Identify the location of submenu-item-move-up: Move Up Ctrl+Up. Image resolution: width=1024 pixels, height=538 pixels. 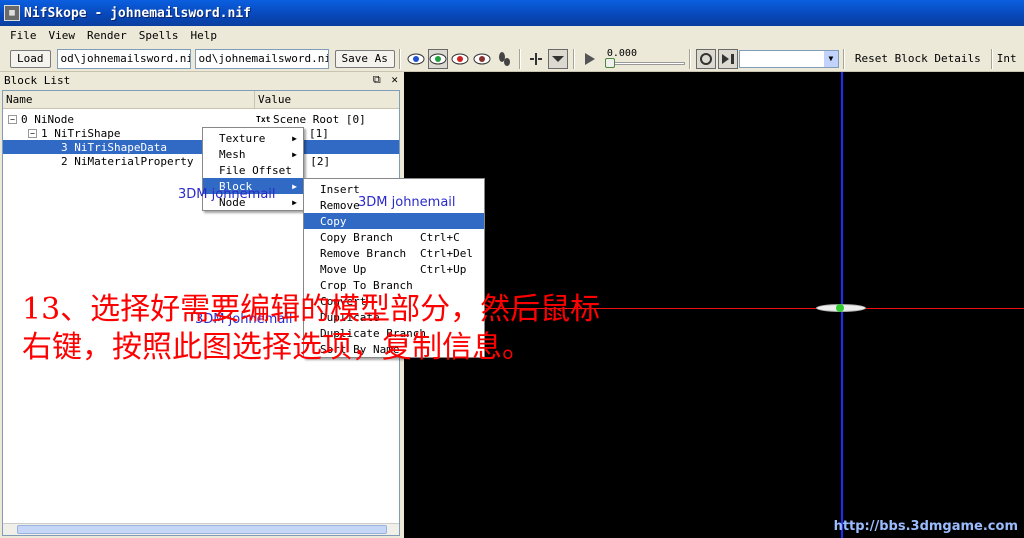
(394, 269).